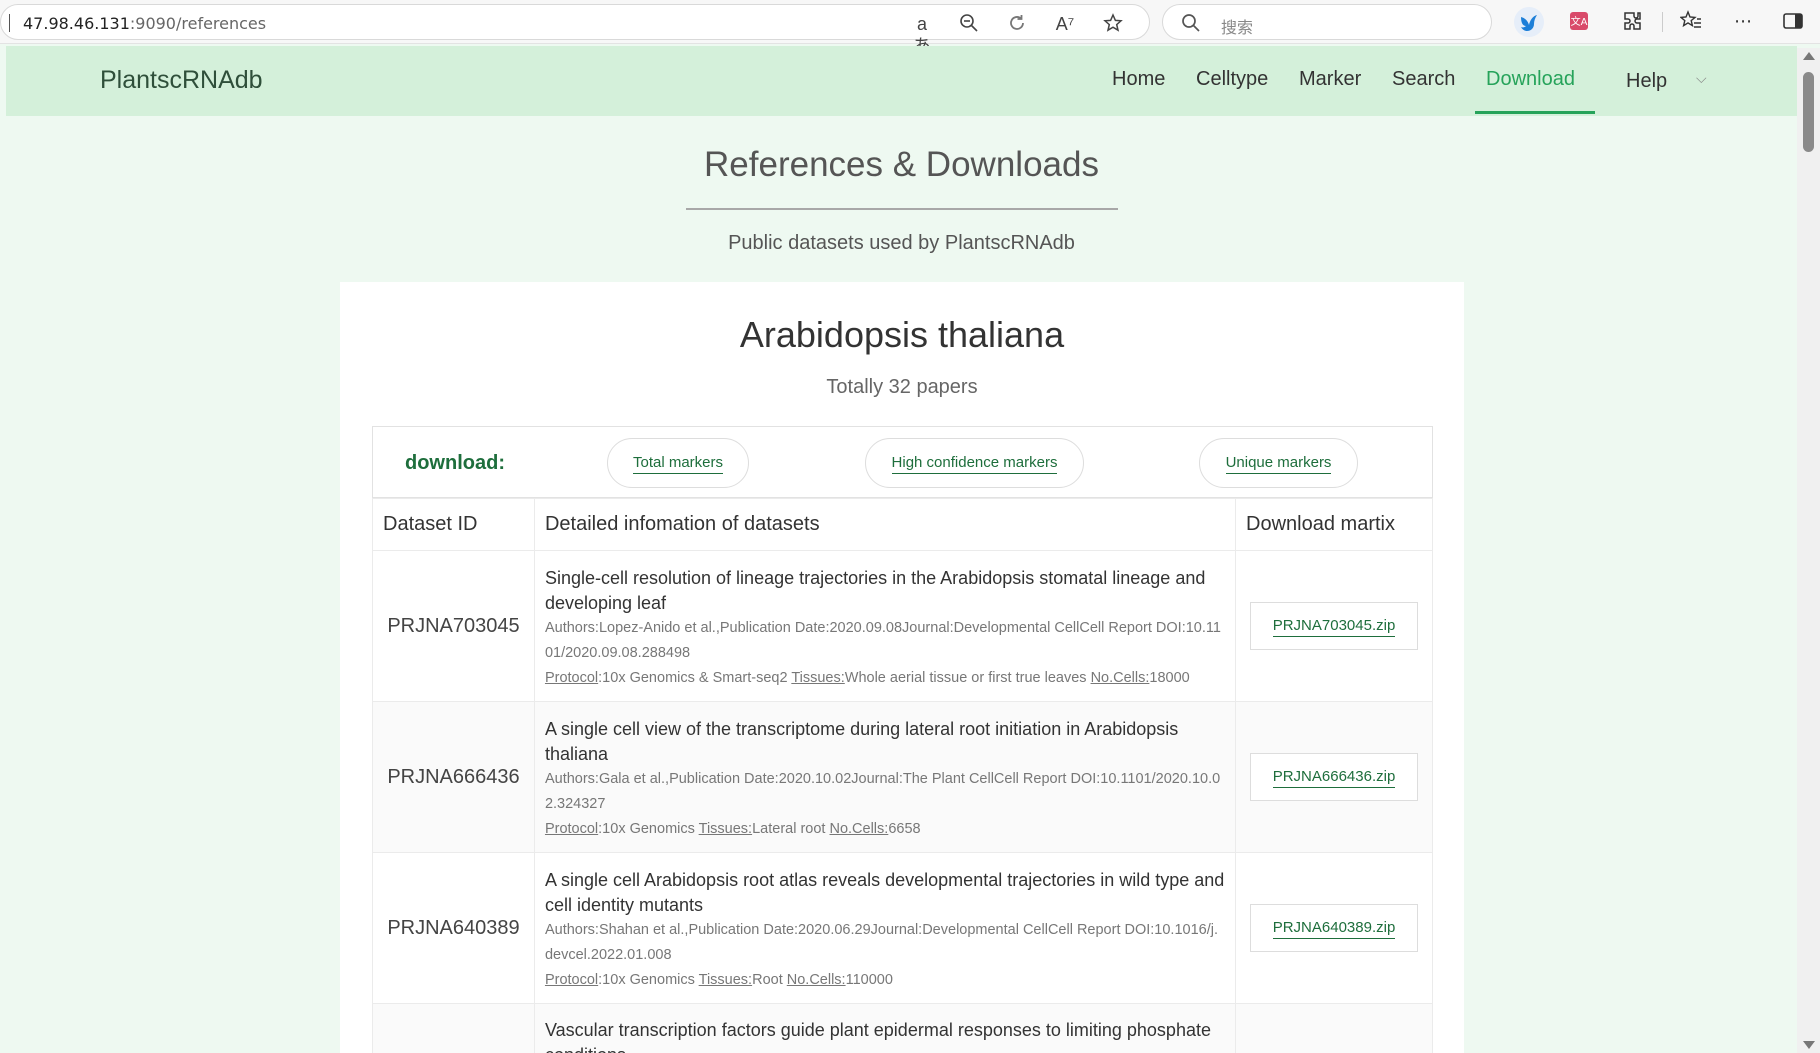 The height and width of the screenshot is (1053, 1820). Describe the element at coordinates (1743, 21) in the screenshot. I see `more-options-icon: ⋯` at that location.